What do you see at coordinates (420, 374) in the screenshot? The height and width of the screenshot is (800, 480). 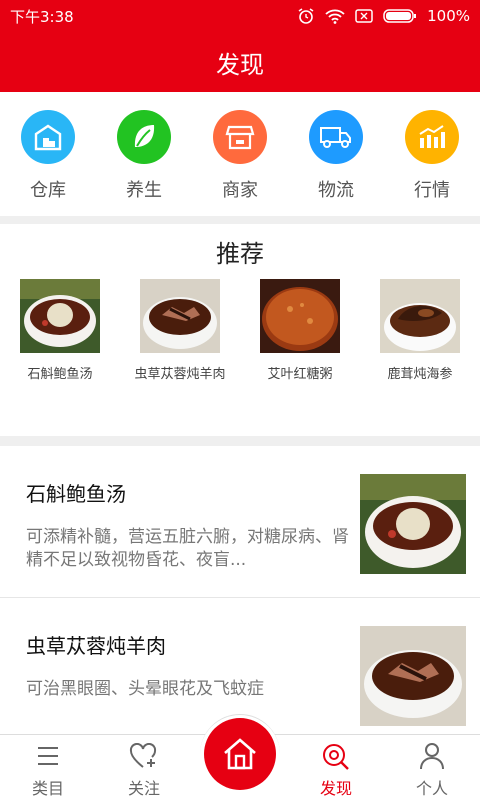 I see `recommend-name: 鹿茸炖海参` at bounding box center [420, 374].